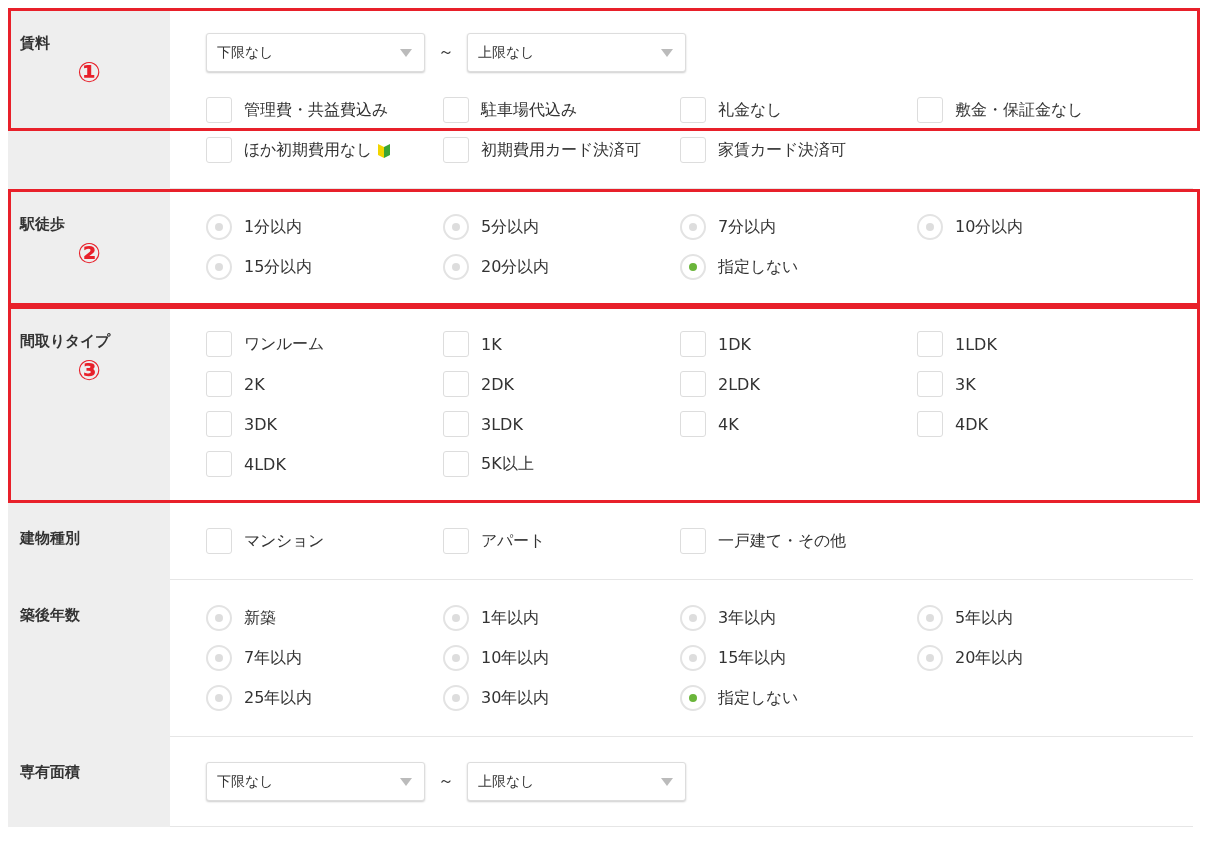 The height and width of the screenshot is (841, 1207). Describe the element at coordinates (747, 227) in the screenshot. I see `option-label: 7分以内` at that location.